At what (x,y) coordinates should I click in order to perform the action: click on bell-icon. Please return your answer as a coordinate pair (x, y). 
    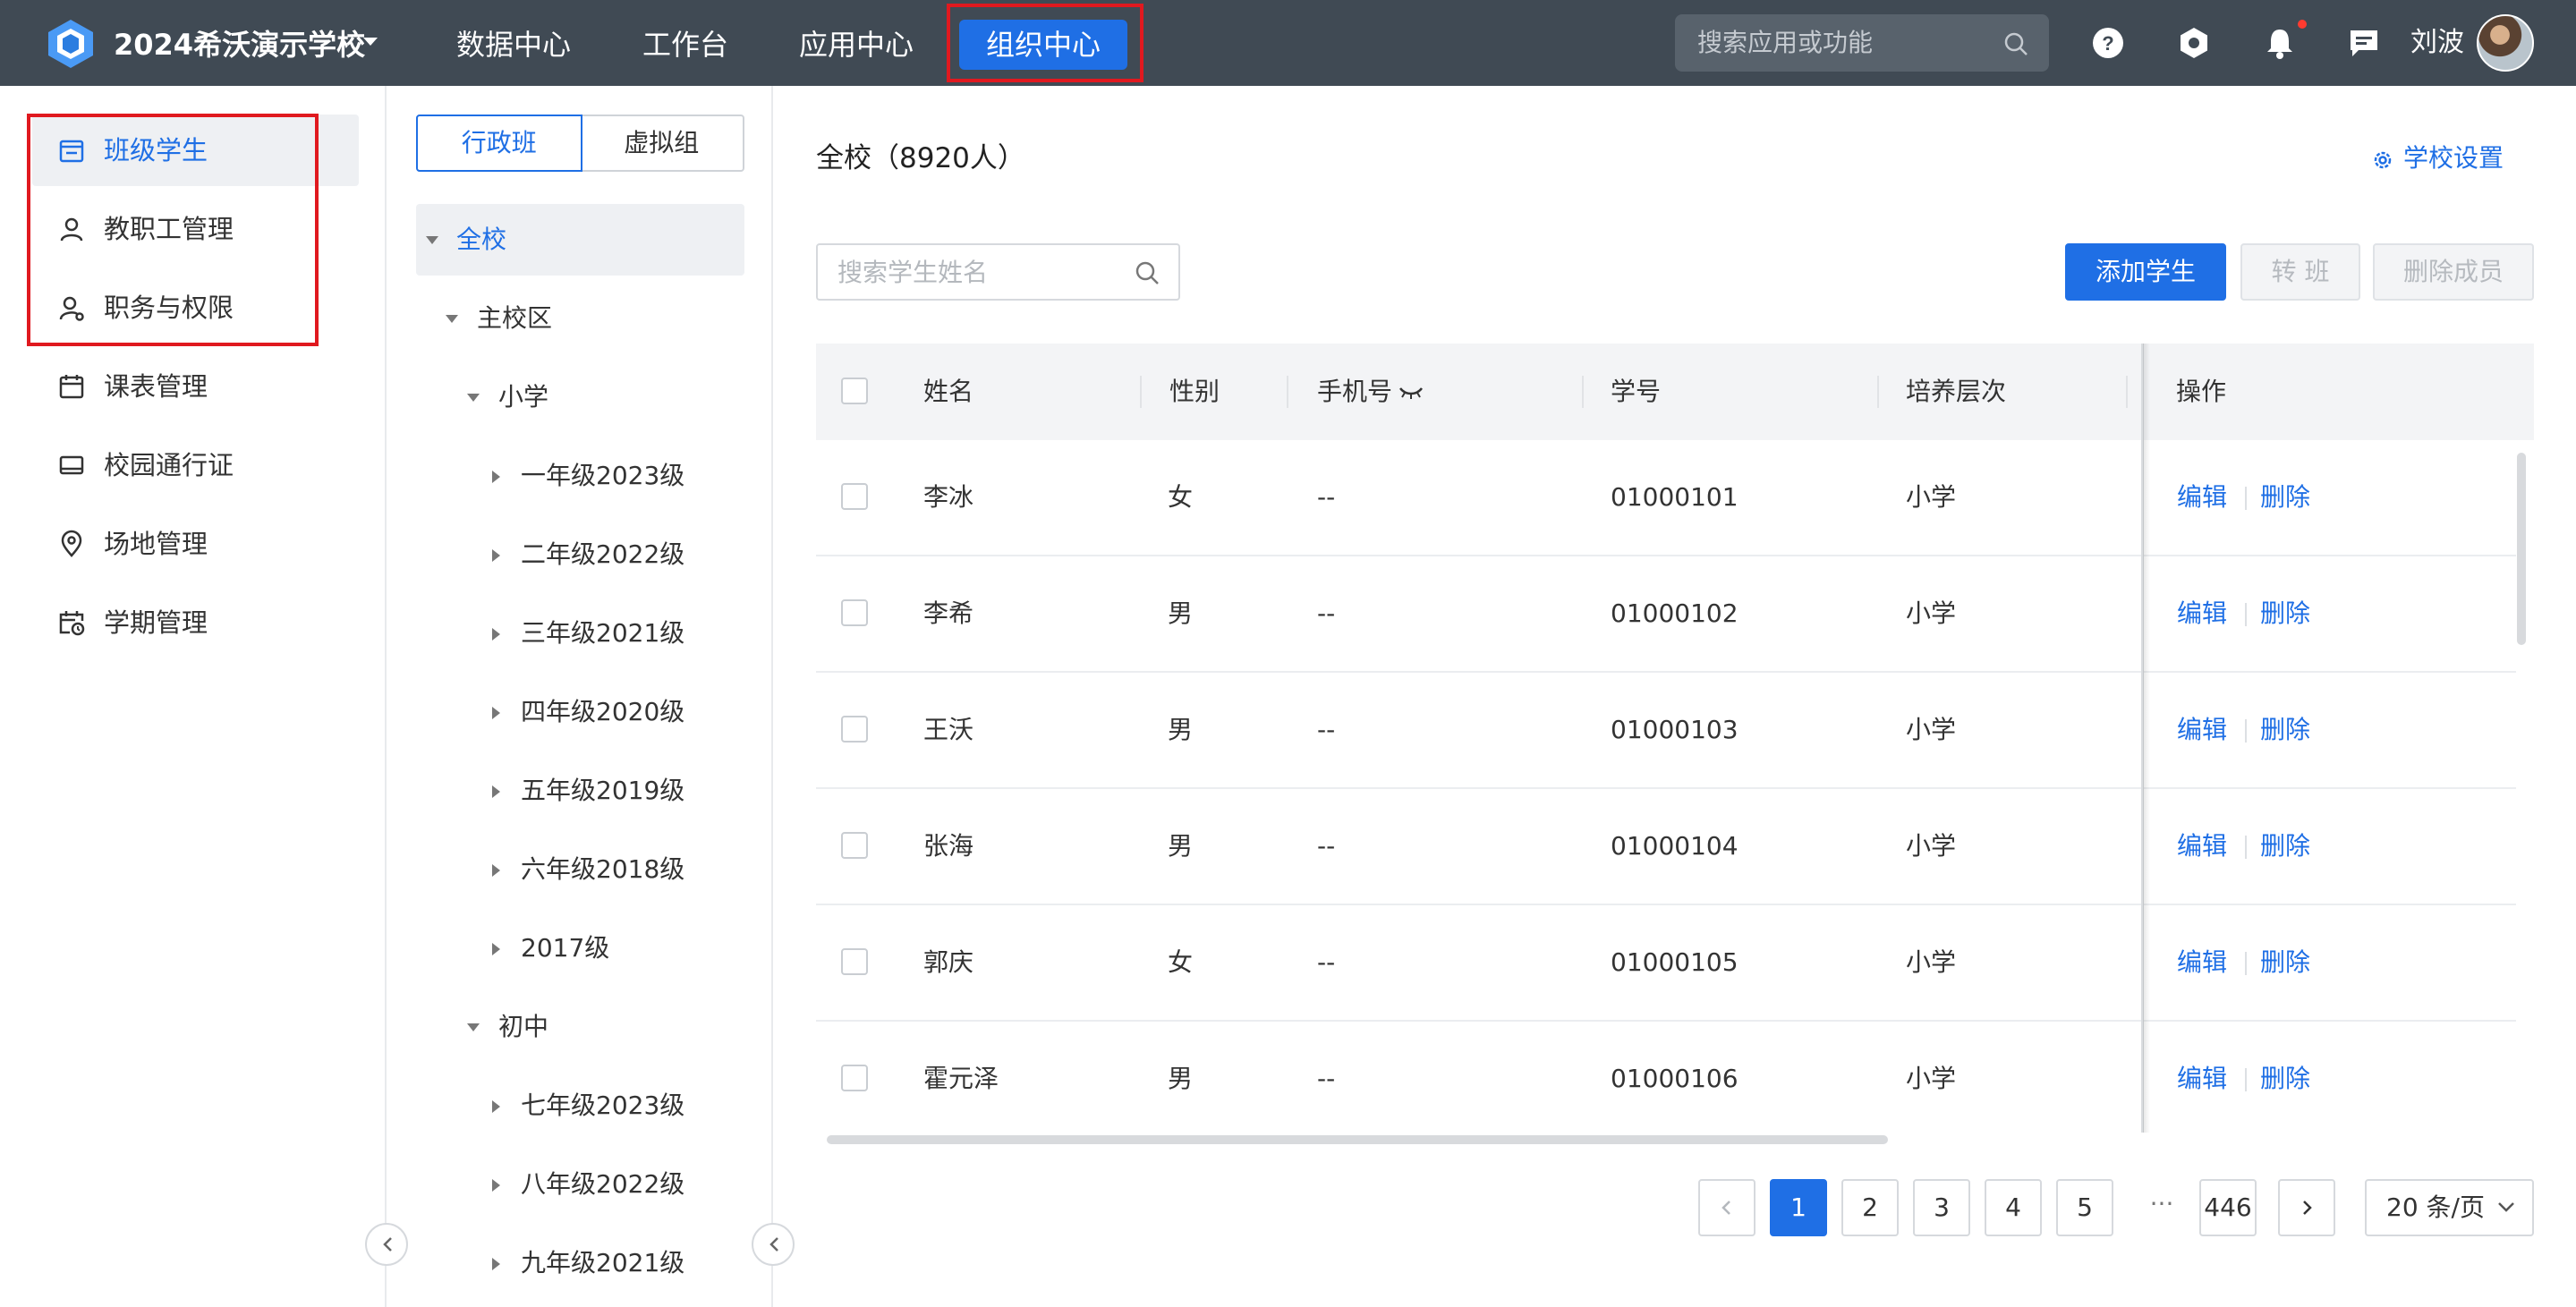
    Looking at the image, I should click on (2280, 43).